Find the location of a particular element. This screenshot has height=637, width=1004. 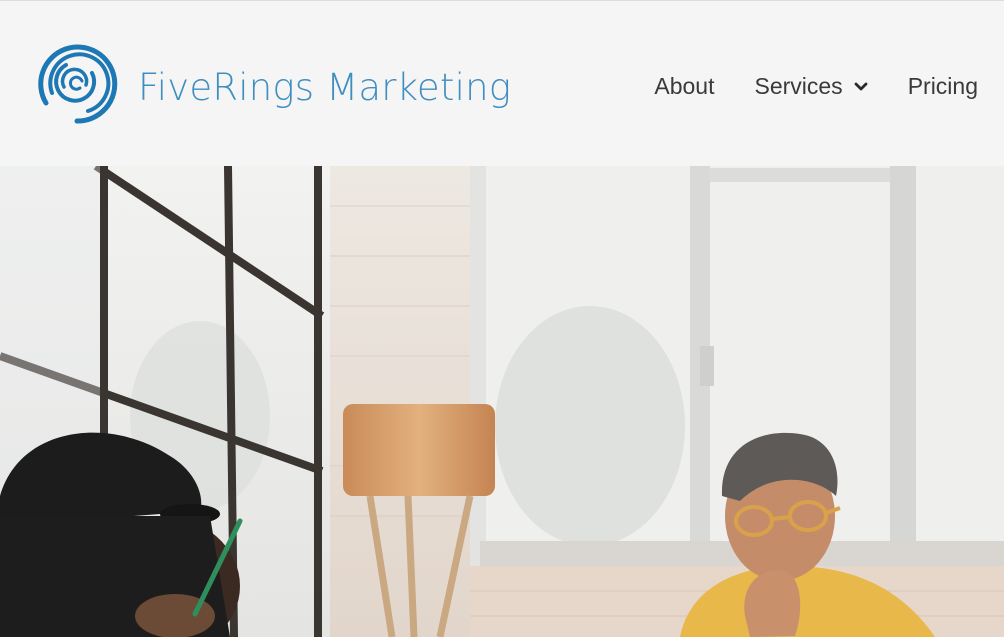

main-nav: About Services Pricing is located at coordinates (816, 86).